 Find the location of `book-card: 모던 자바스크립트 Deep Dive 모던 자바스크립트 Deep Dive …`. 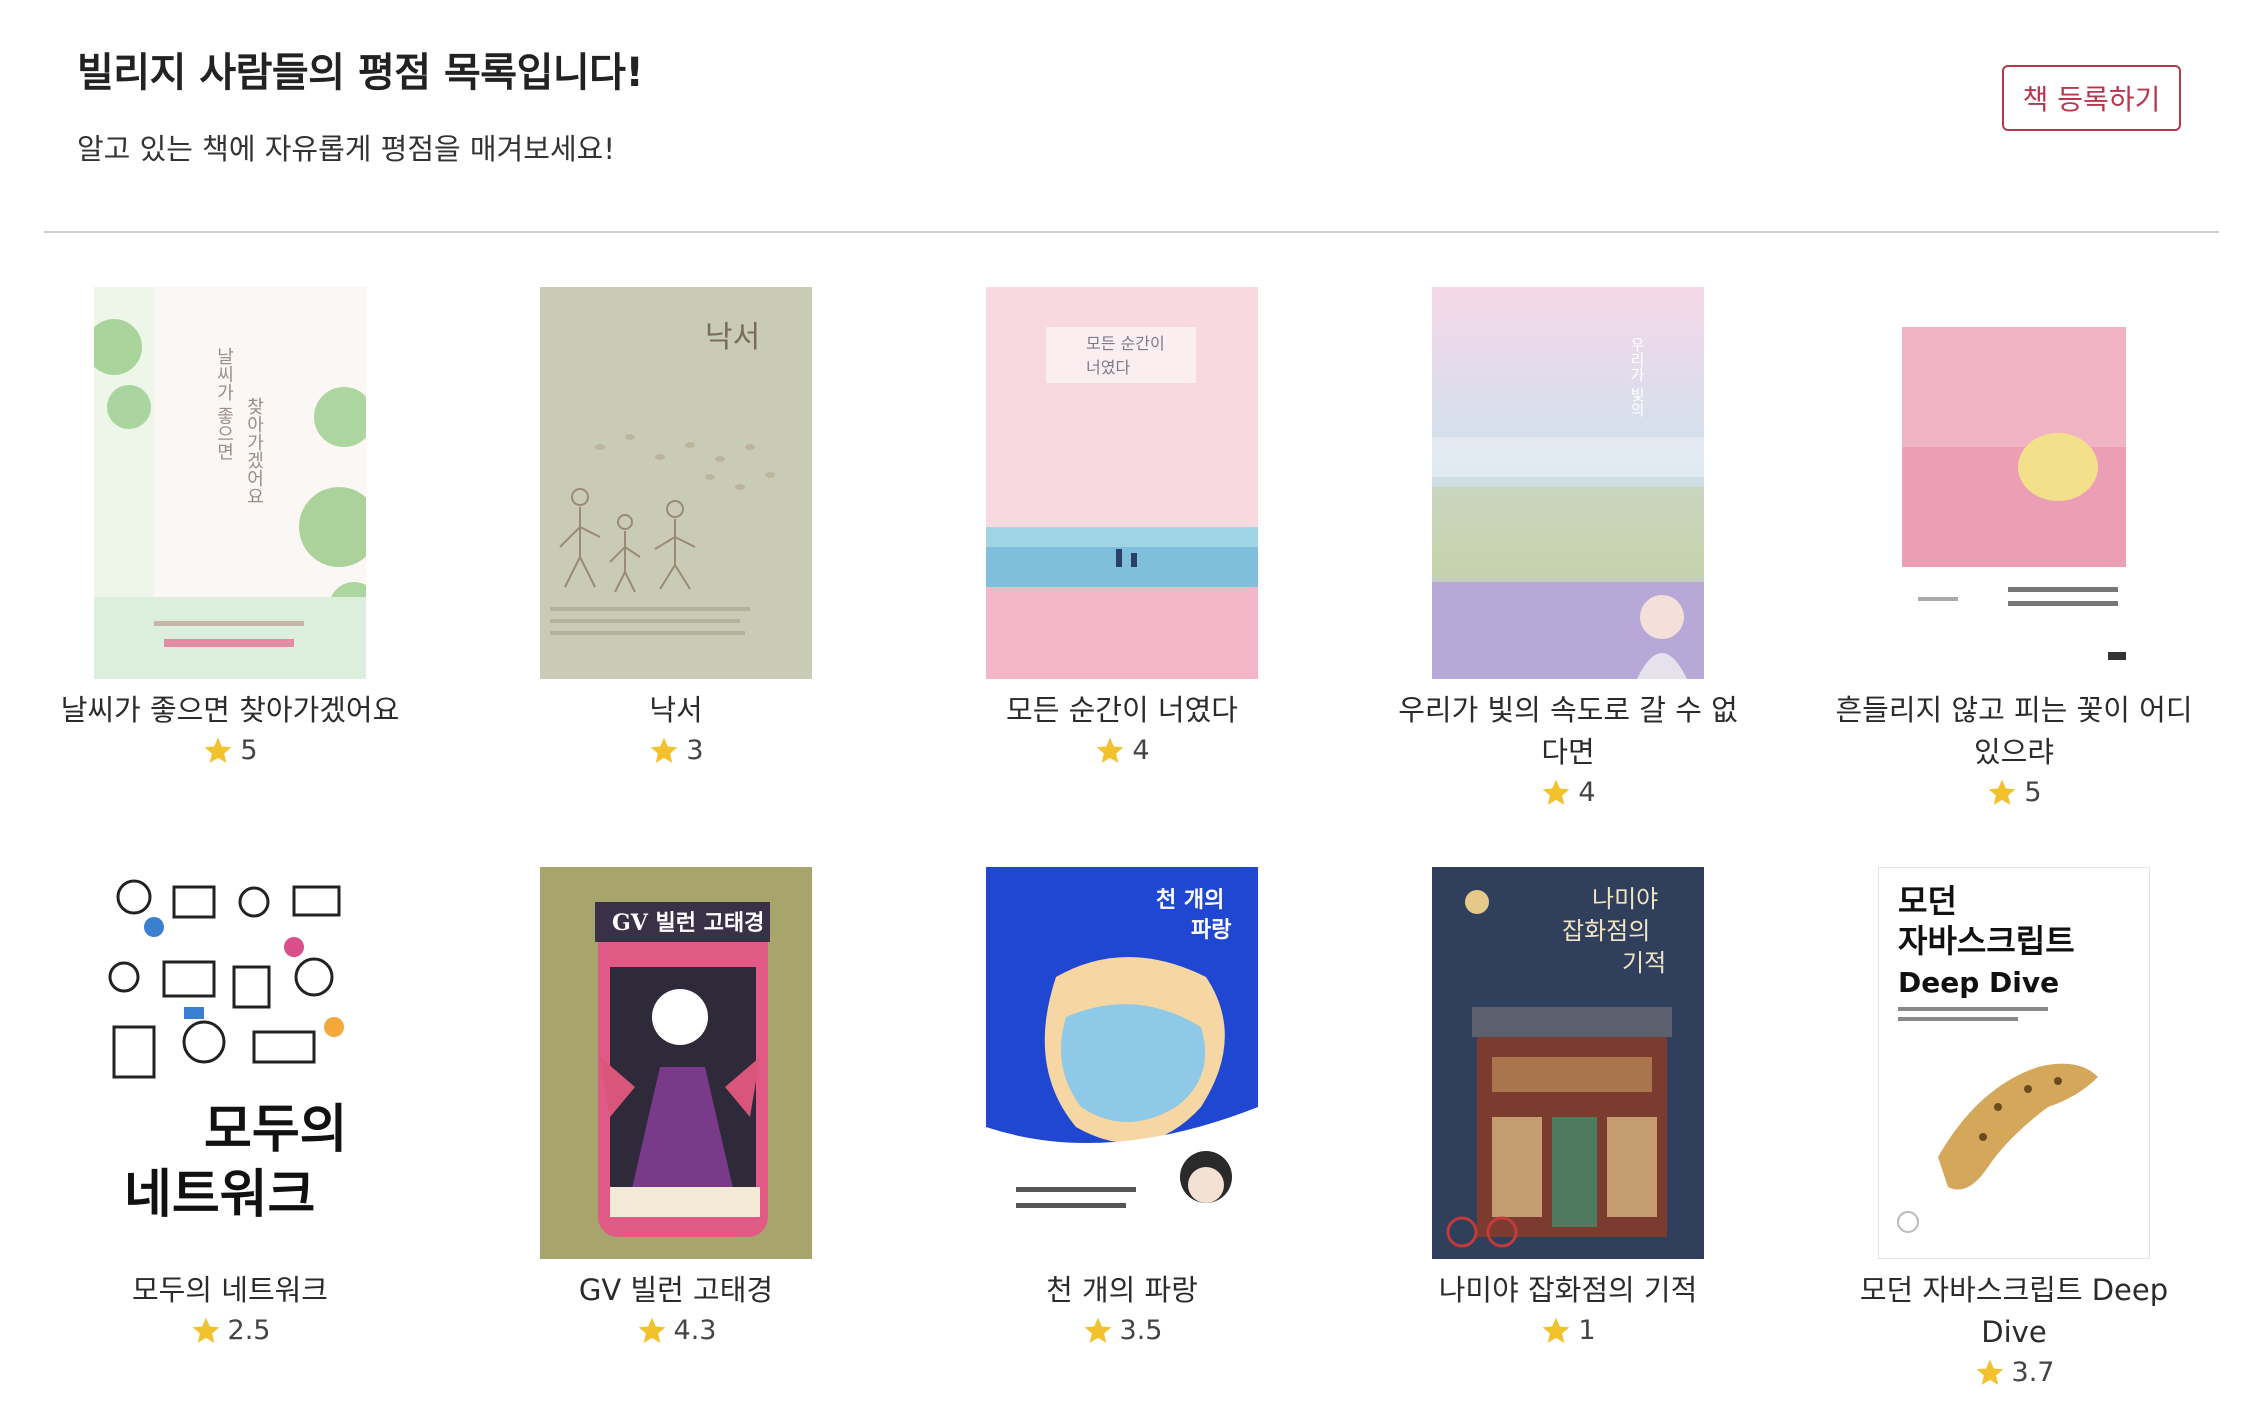

book-card: 모던 자바스크립트 Deep Dive 모던 자바스크립트 Deep Dive … is located at coordinates (2014, 1130).